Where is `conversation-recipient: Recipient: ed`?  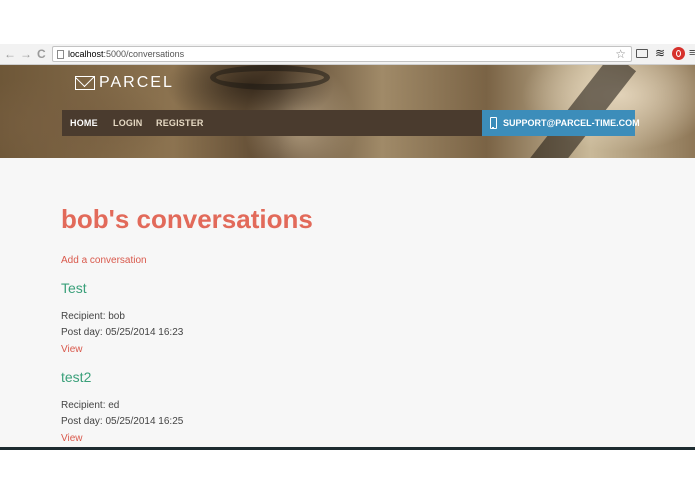 conversation-recipient: Recipient: ed is located at coordinates (90, 405).